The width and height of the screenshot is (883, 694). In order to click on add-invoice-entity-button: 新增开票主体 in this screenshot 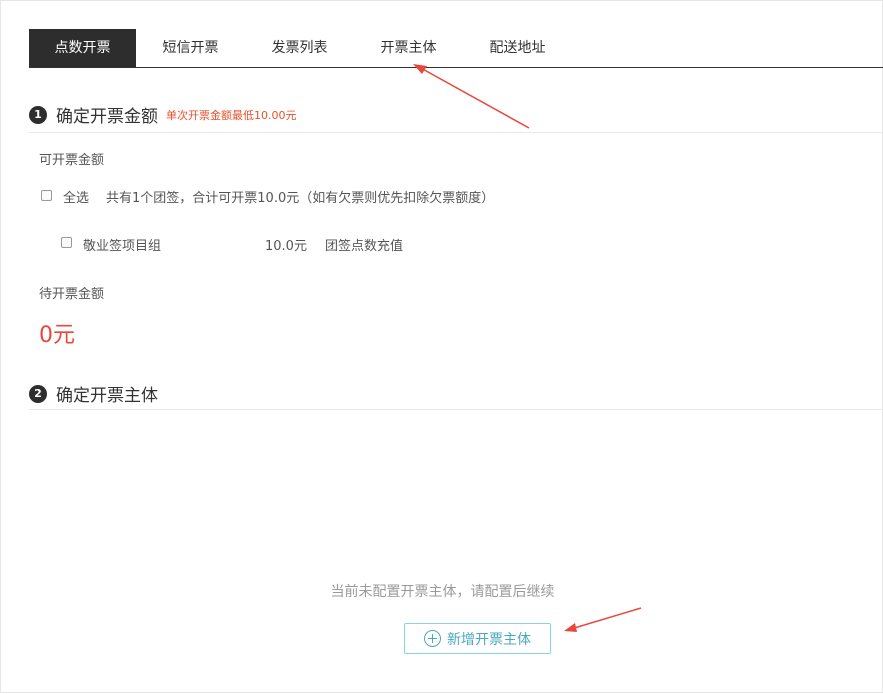, I will do `click(477, 638)`.